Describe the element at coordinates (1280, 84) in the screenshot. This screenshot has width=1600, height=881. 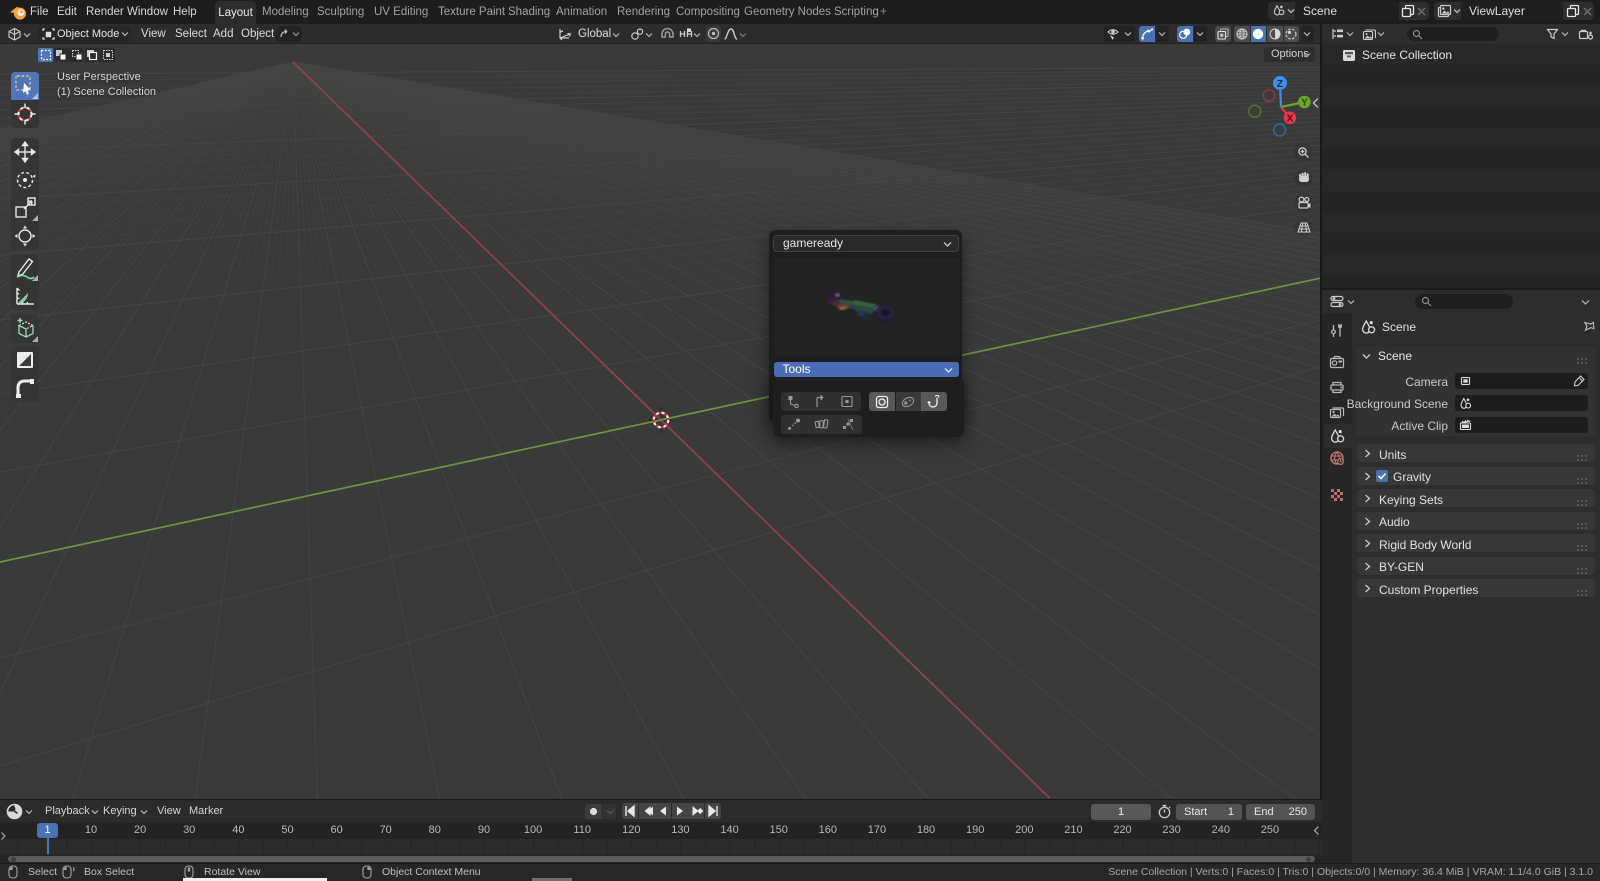
I see `svg-text: Z` at that location.